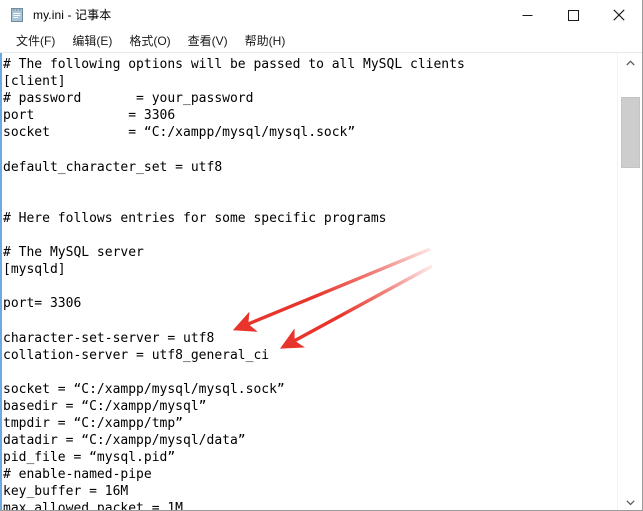  I want to click on maximize-button, so click(573, 15).